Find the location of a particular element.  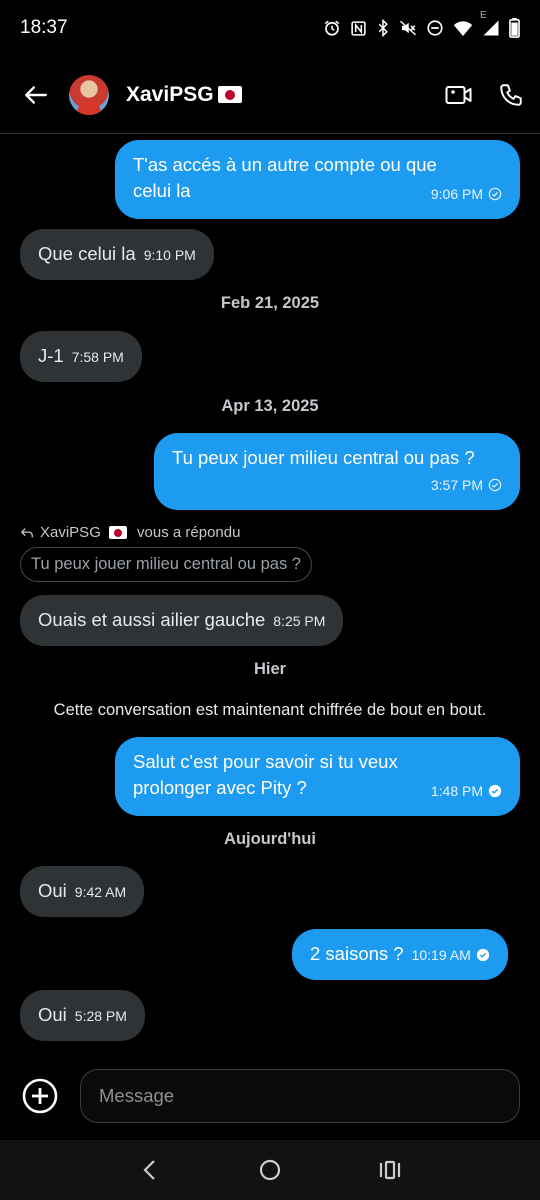

message-time: 3:57 PM is located at coordinates (456, 485).